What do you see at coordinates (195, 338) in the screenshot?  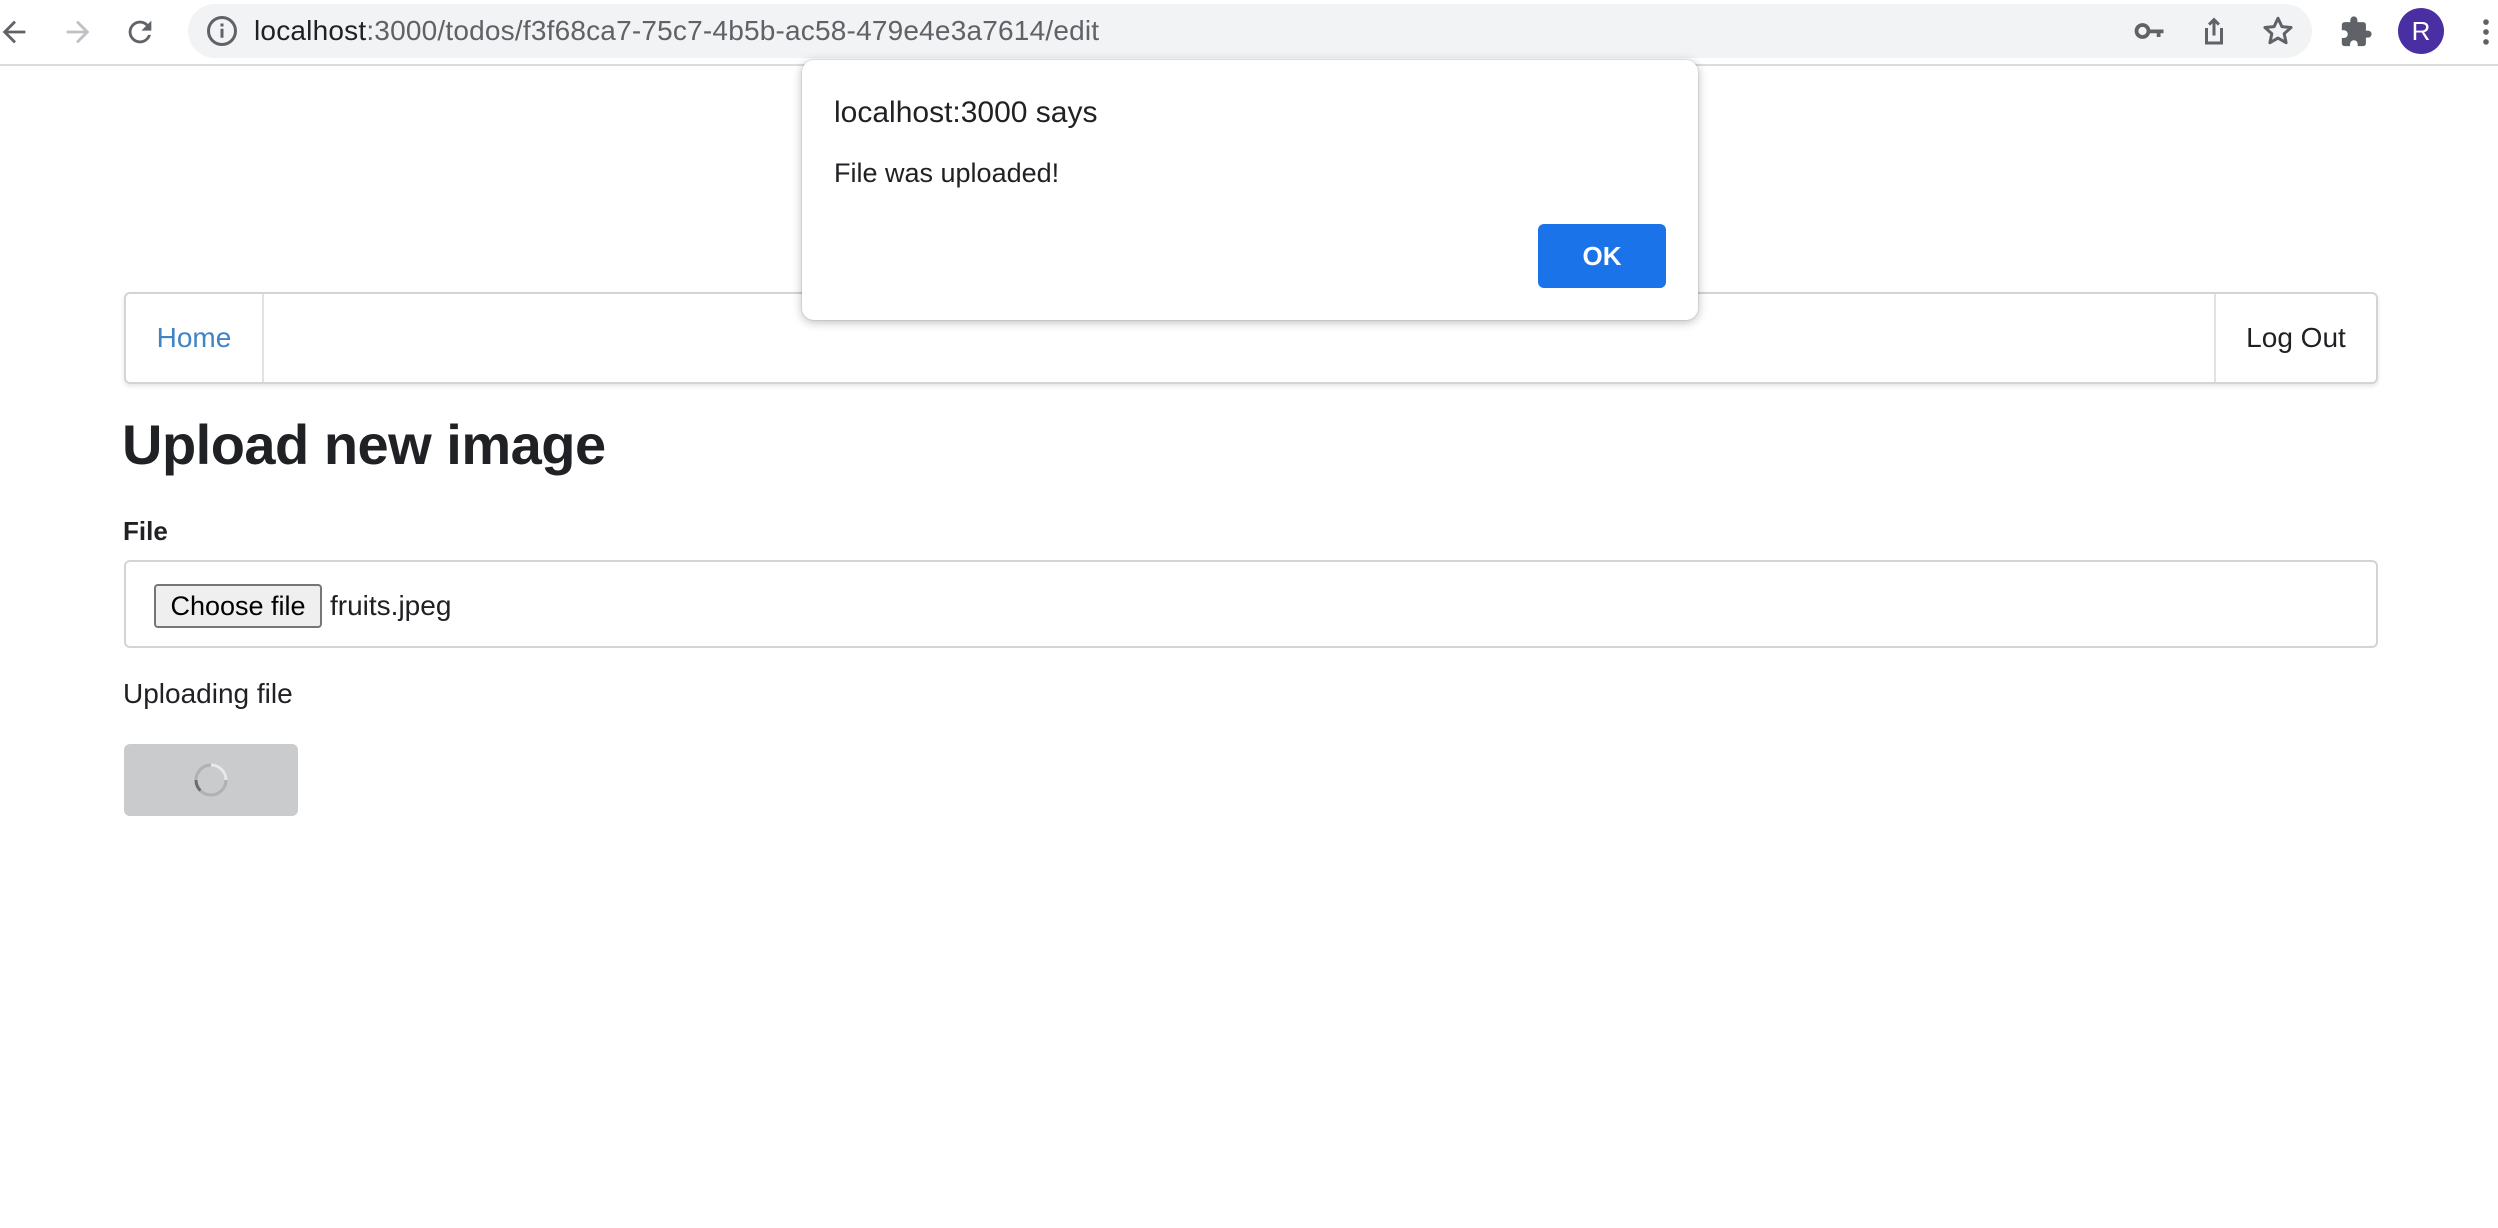 I see `home-link: Home` at bounding box center [195, 338].